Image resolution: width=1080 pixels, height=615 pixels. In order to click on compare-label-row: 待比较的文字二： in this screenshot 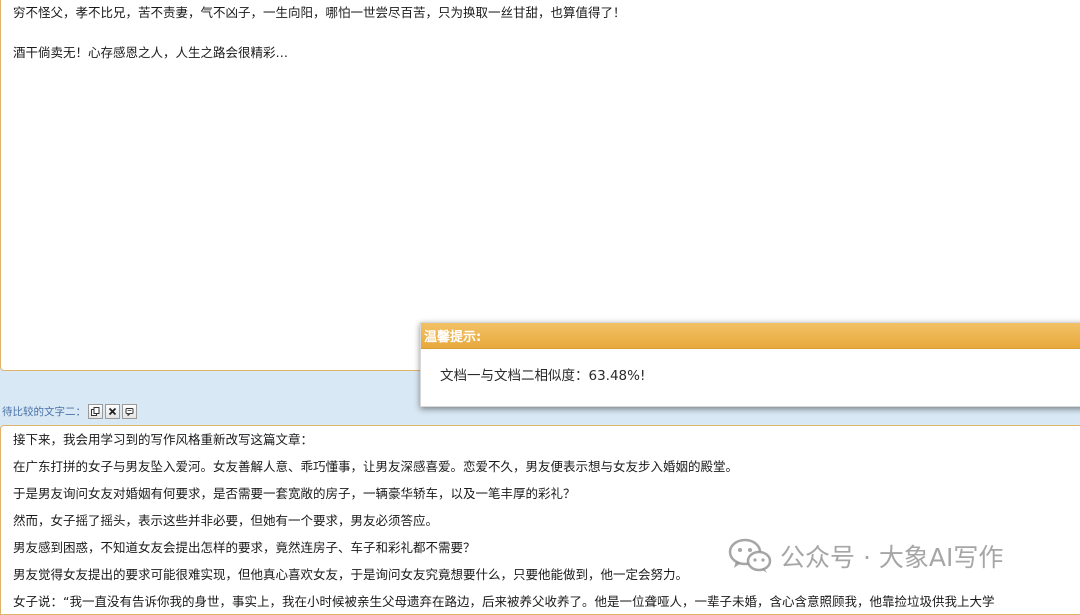, I will do `click(68, 411)`.